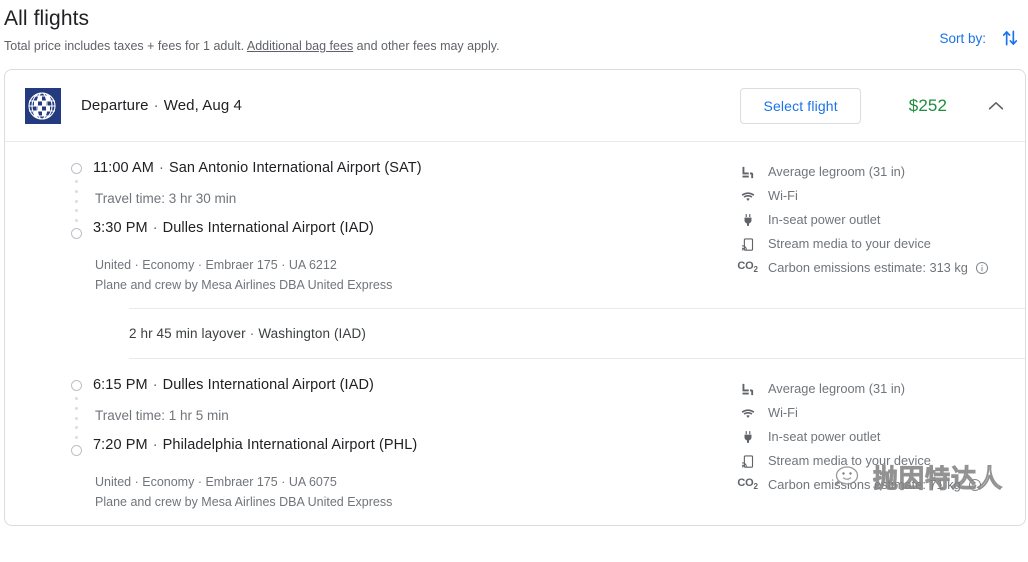 The width and height of the screenshot is (1028, 562). Describe the element at coordinates (927, 105) in the screenshot. I see `flight-price: $252` at that location.